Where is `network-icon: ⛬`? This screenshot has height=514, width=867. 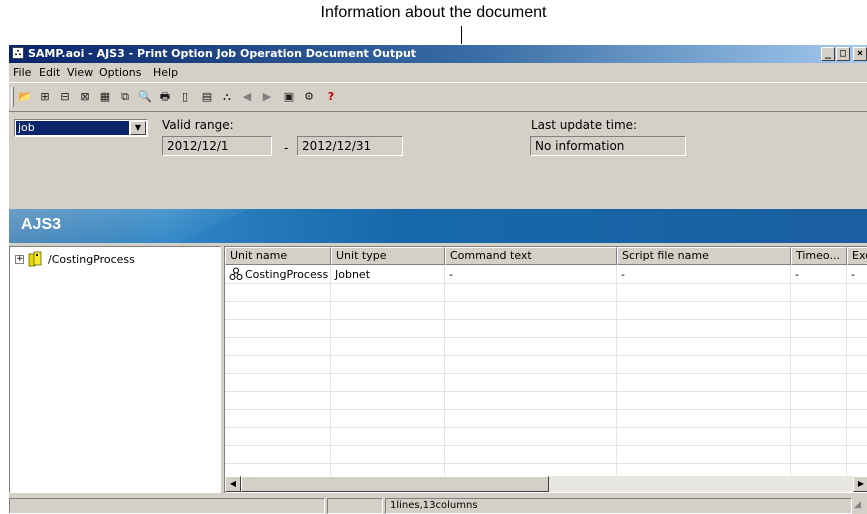 network-icon: ⛬ is located at coordinates (227, 97).